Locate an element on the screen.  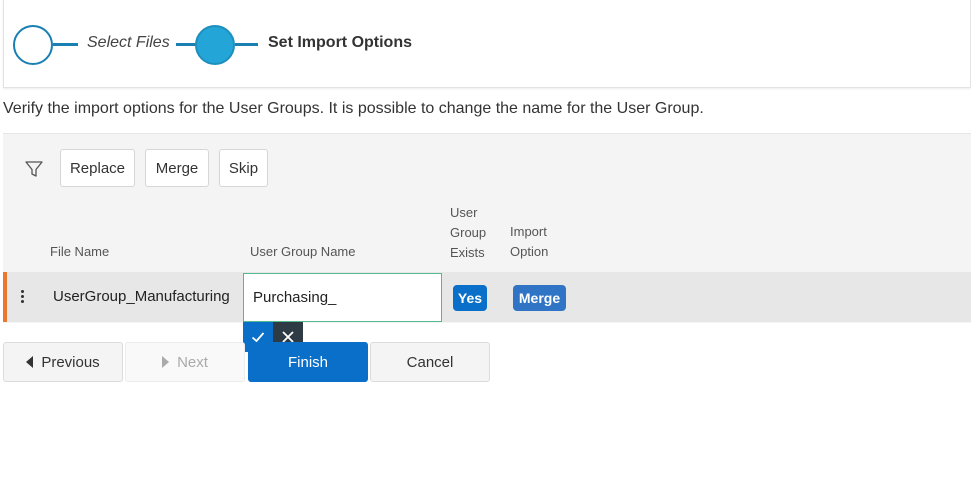
next-button: Next is located at coordinates (185, 362).